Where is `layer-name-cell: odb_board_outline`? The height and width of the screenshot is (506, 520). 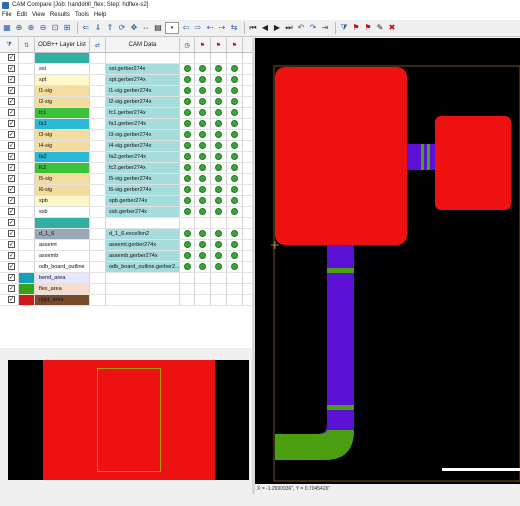
layer-name-cell: odb_board_outline is located at coordinates (62, 267).